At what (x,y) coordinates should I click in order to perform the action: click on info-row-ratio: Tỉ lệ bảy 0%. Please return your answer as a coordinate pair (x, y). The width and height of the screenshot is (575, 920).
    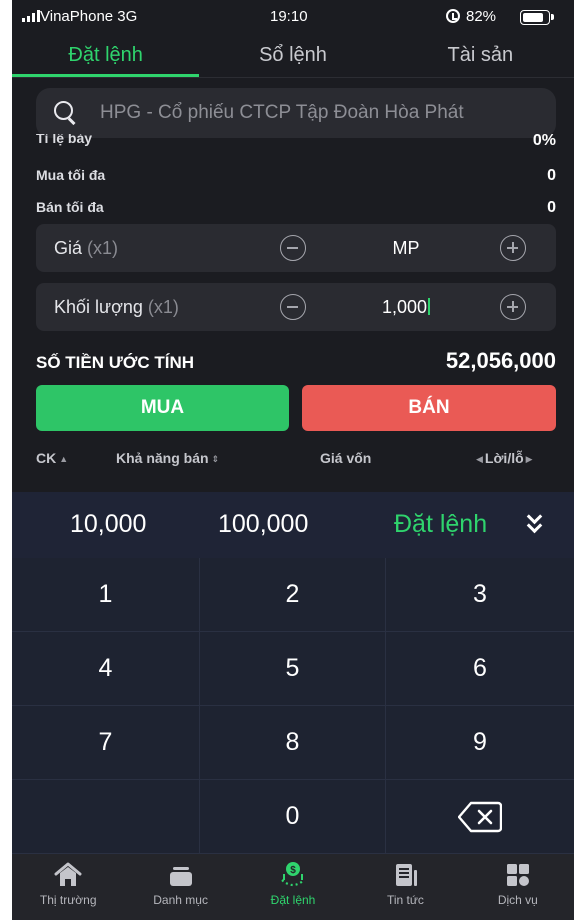
    Looking at the image, I should click on (296, 143).